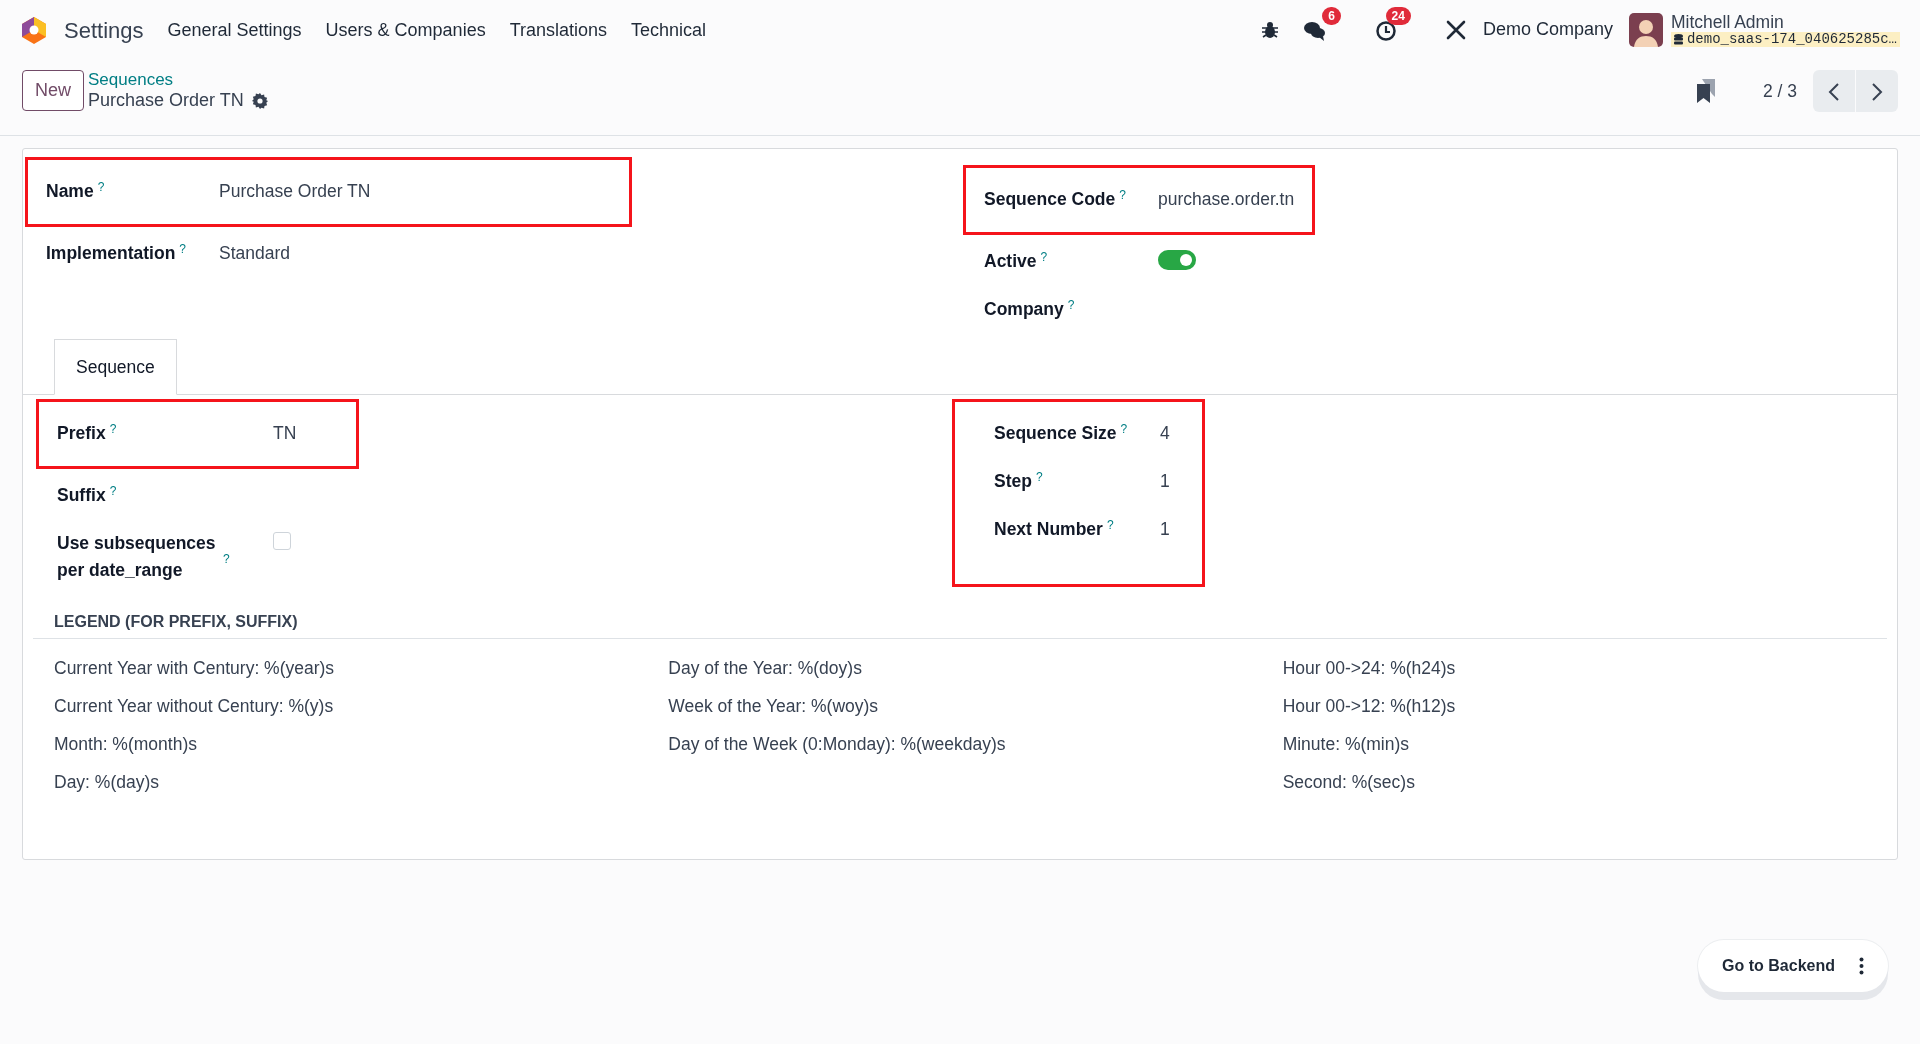 The height and width of the screenshot is (1044, 1920). Describe the element at coordinates (1314, 31) in the screenshot. I see `chat-icon` at that location.